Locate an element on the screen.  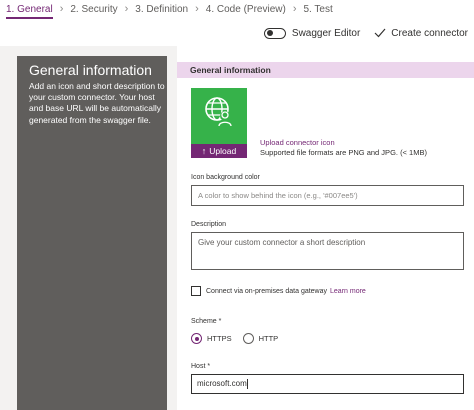
toolbar: Swagger Editor Create connector is located at coordinates (237, 33).